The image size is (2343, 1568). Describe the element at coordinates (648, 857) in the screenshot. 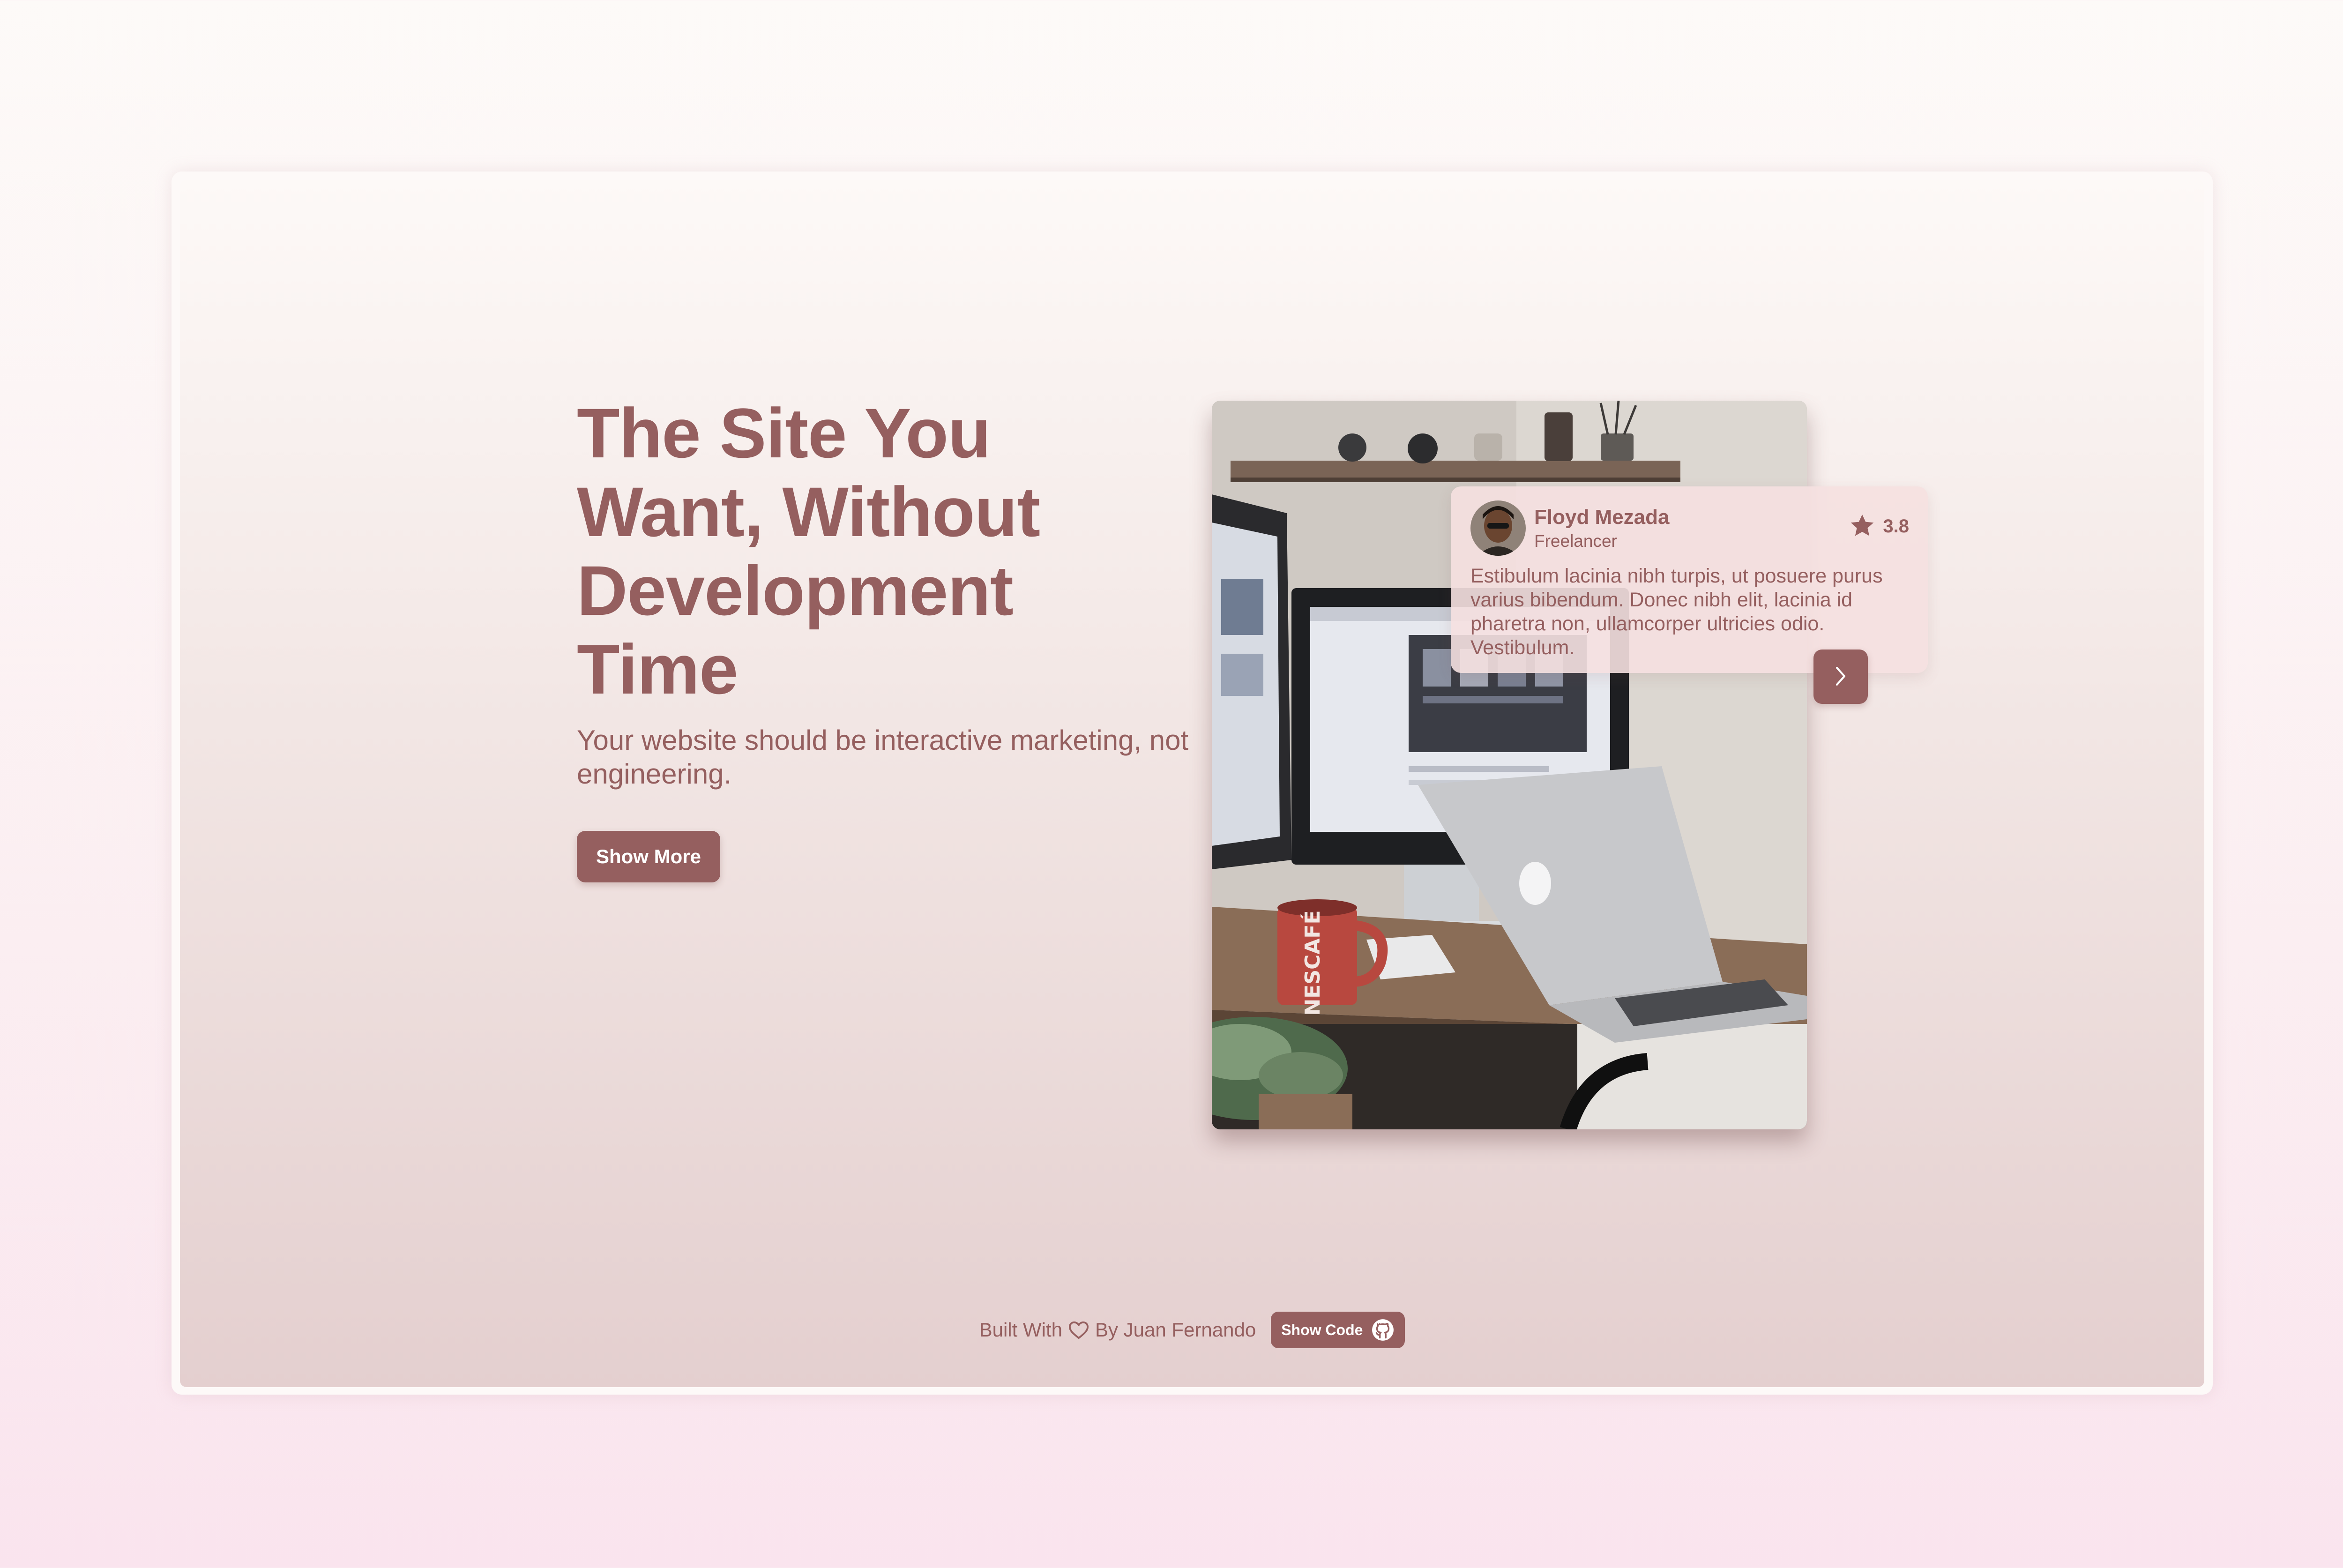

I see `show-more-button: Show More` at that location.